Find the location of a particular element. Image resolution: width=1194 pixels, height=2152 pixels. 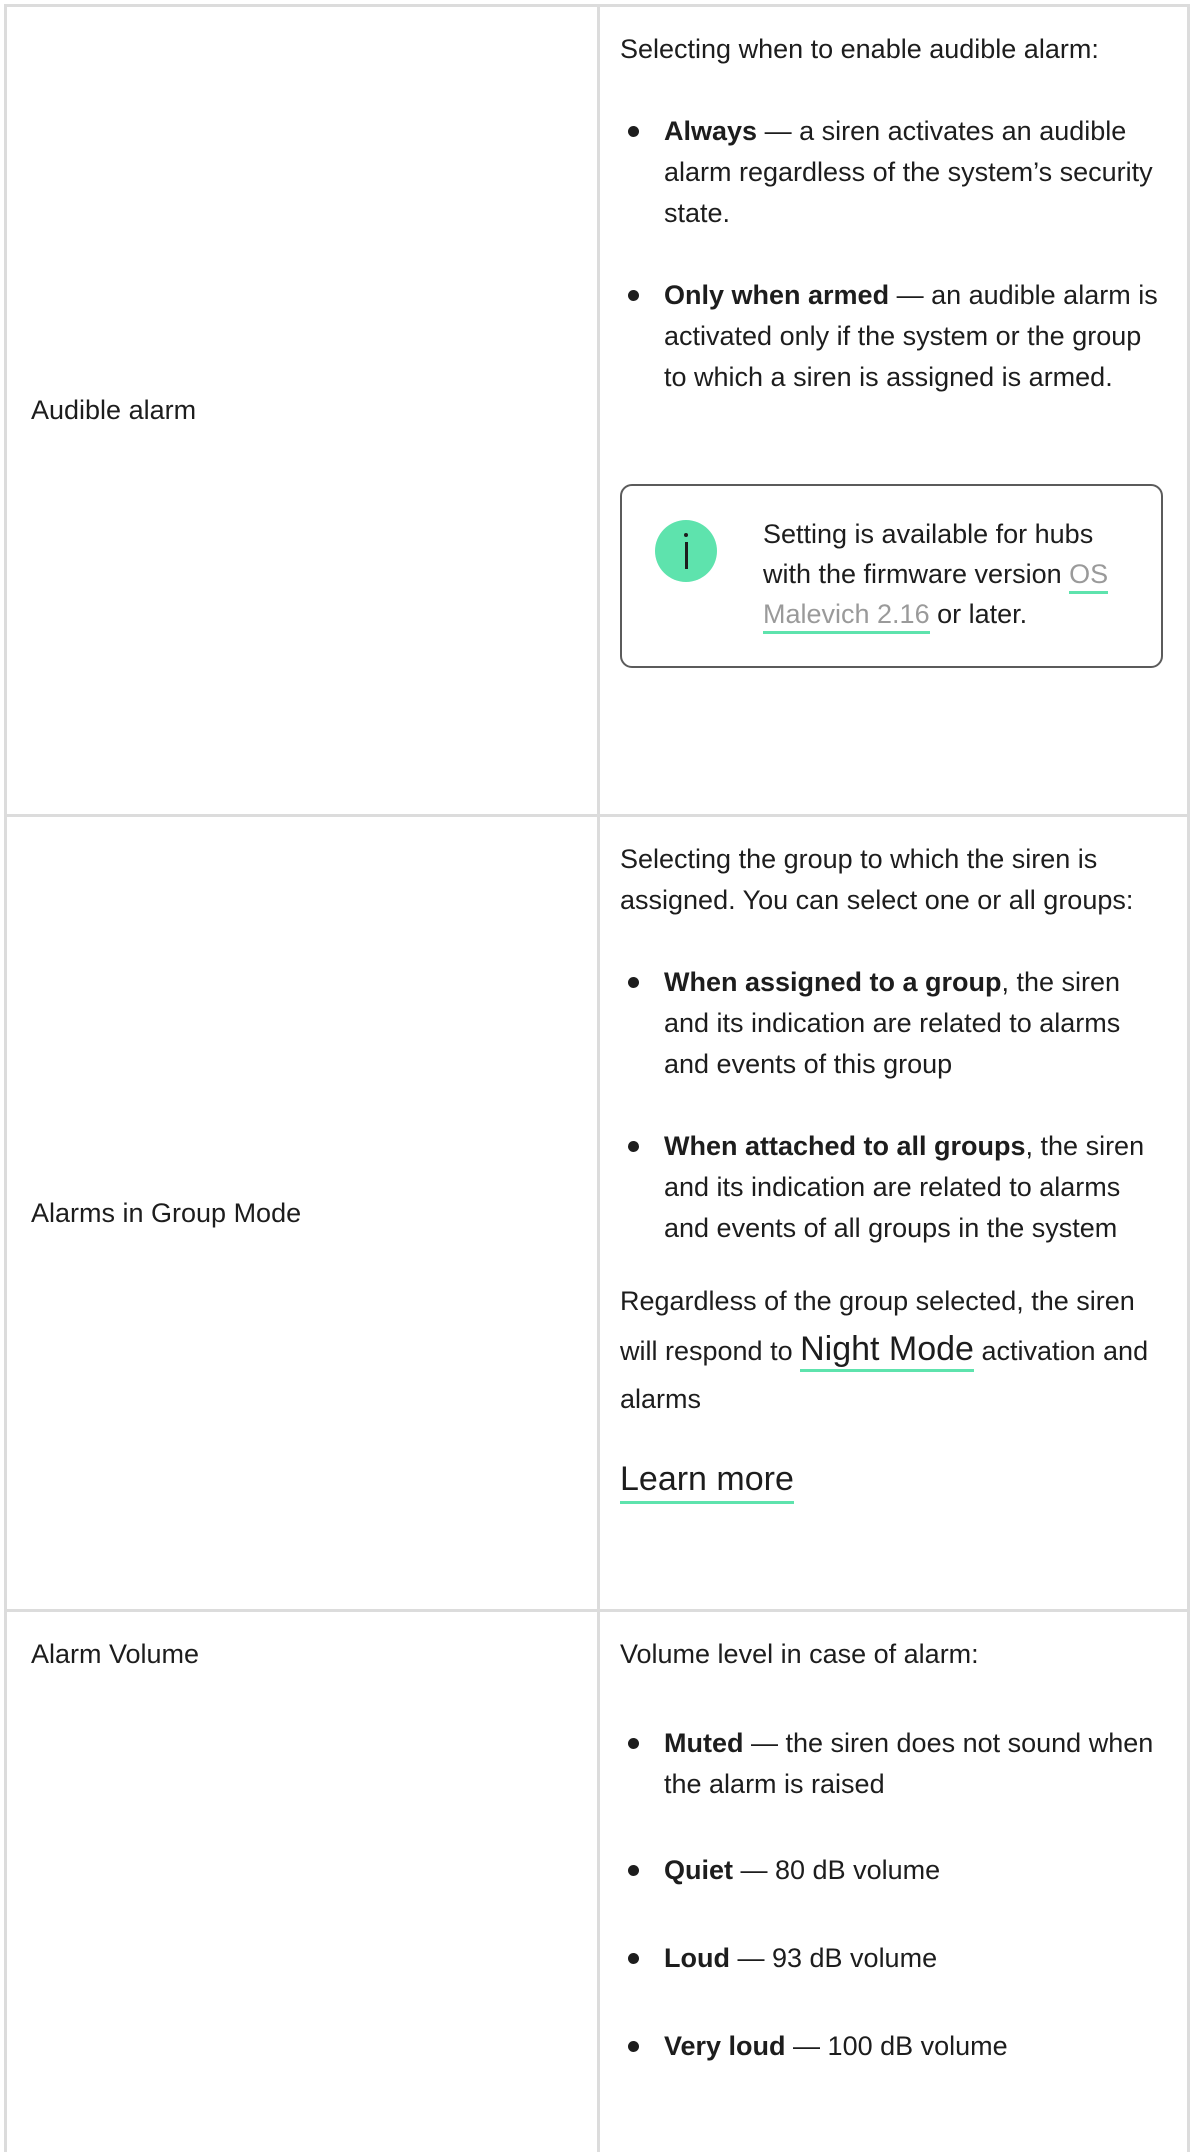

setting-name: Alarm Volume is located at coordinates (115, 1654).